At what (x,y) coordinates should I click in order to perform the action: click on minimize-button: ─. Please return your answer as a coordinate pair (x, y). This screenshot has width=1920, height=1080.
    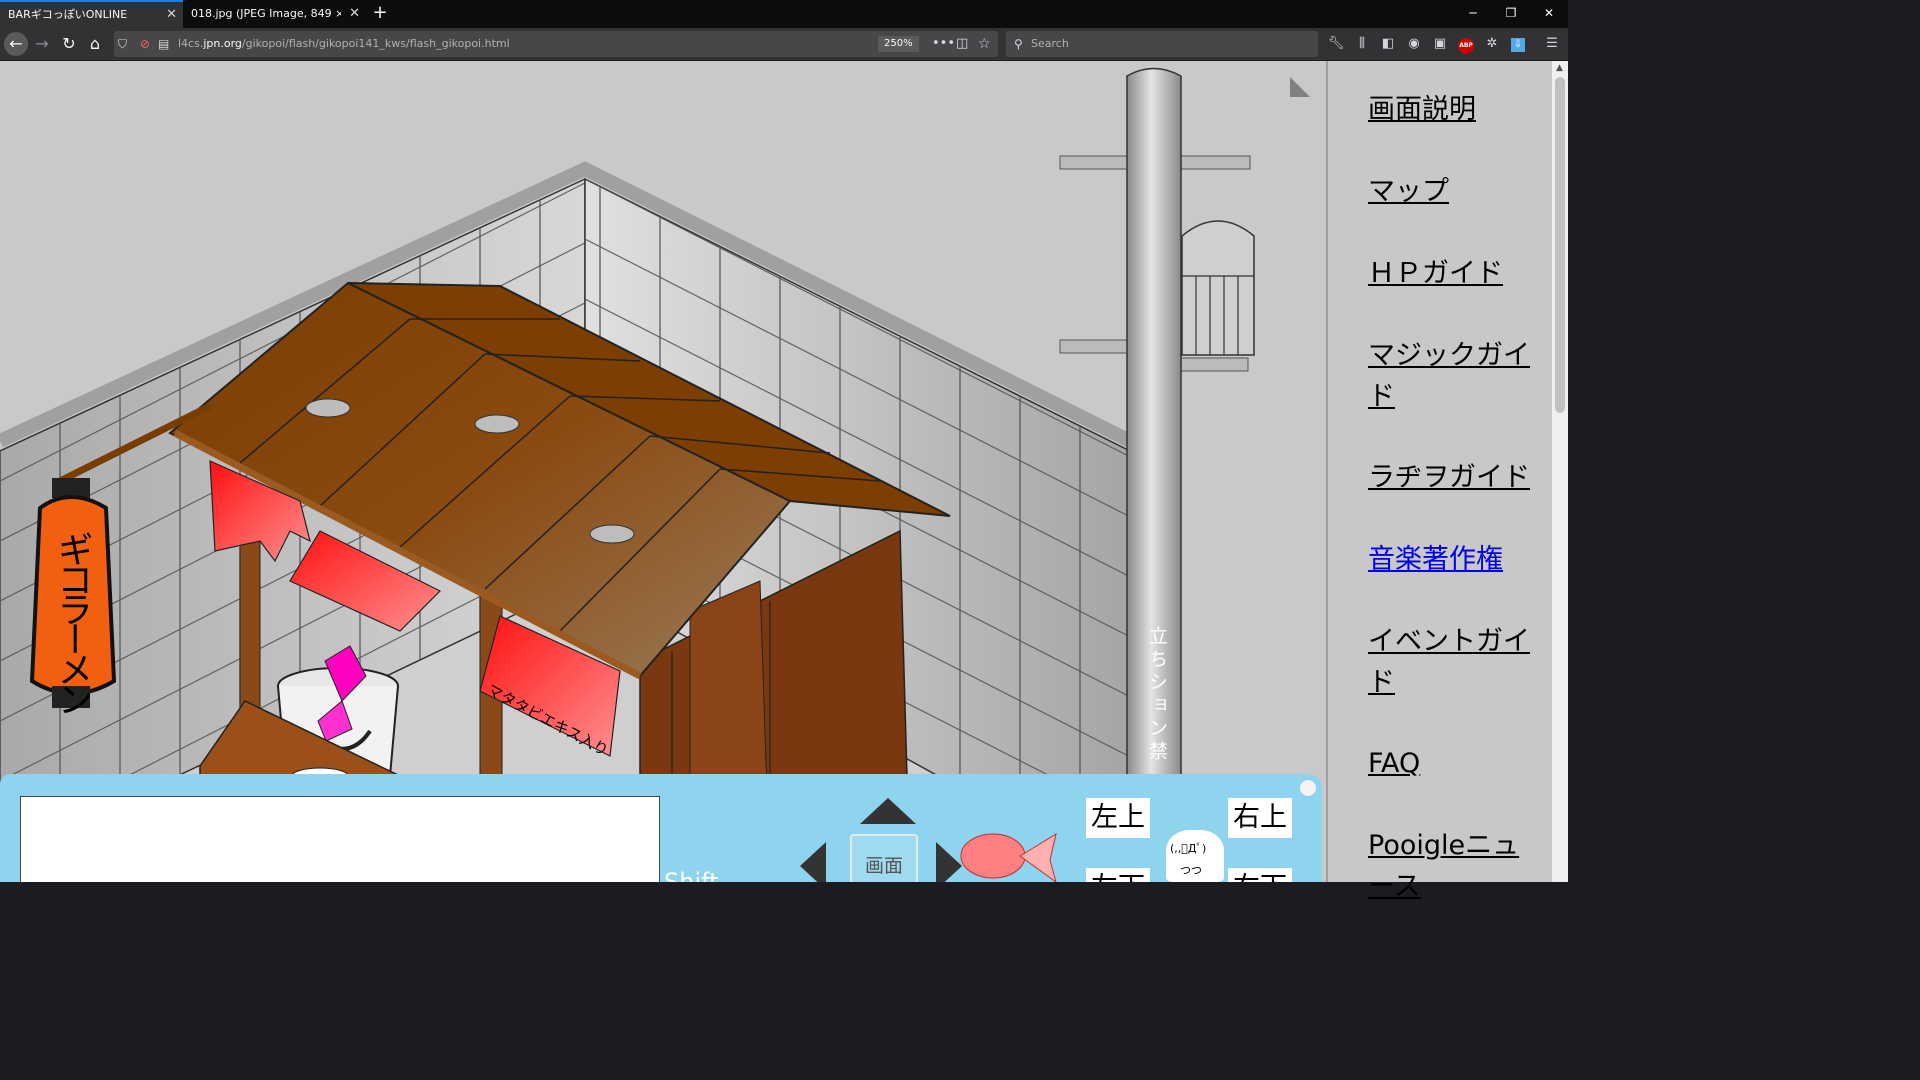
    Looking at the image, I should click on (1473, 14).